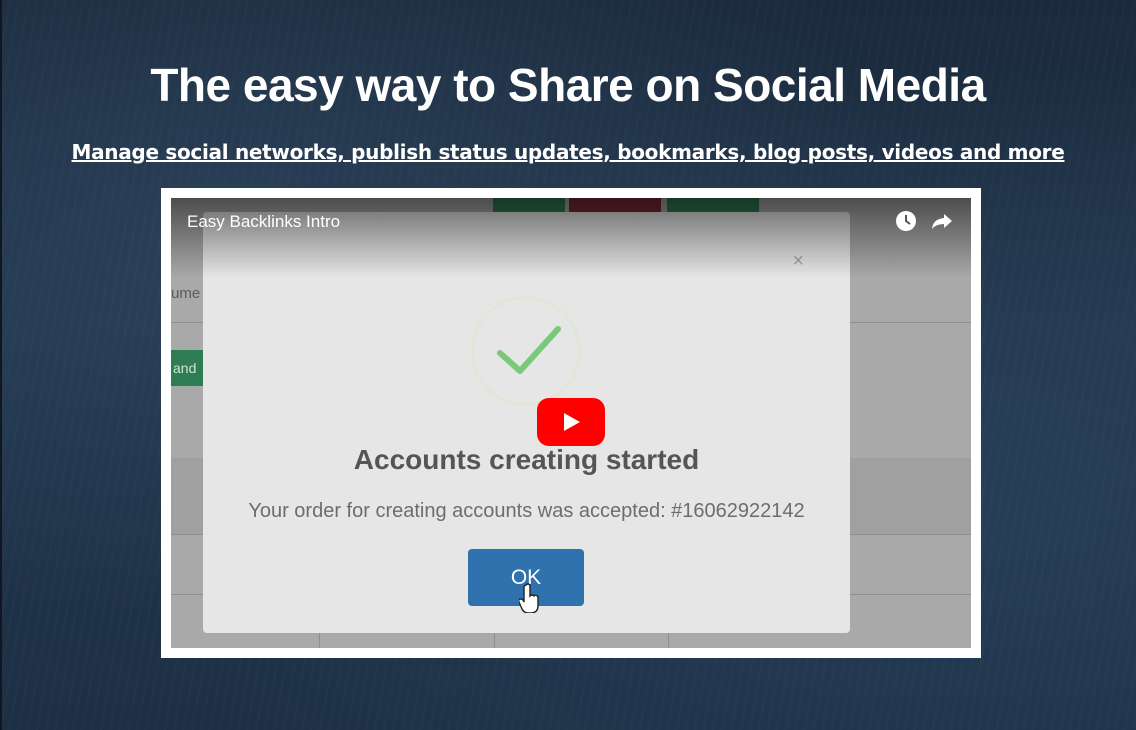 The height and width of the screenshot is (730, 1136). What do you see at coordinates (529, 600) in the screenshot?
I see `hand-cursor-icon` at bounding box center [529, 600].